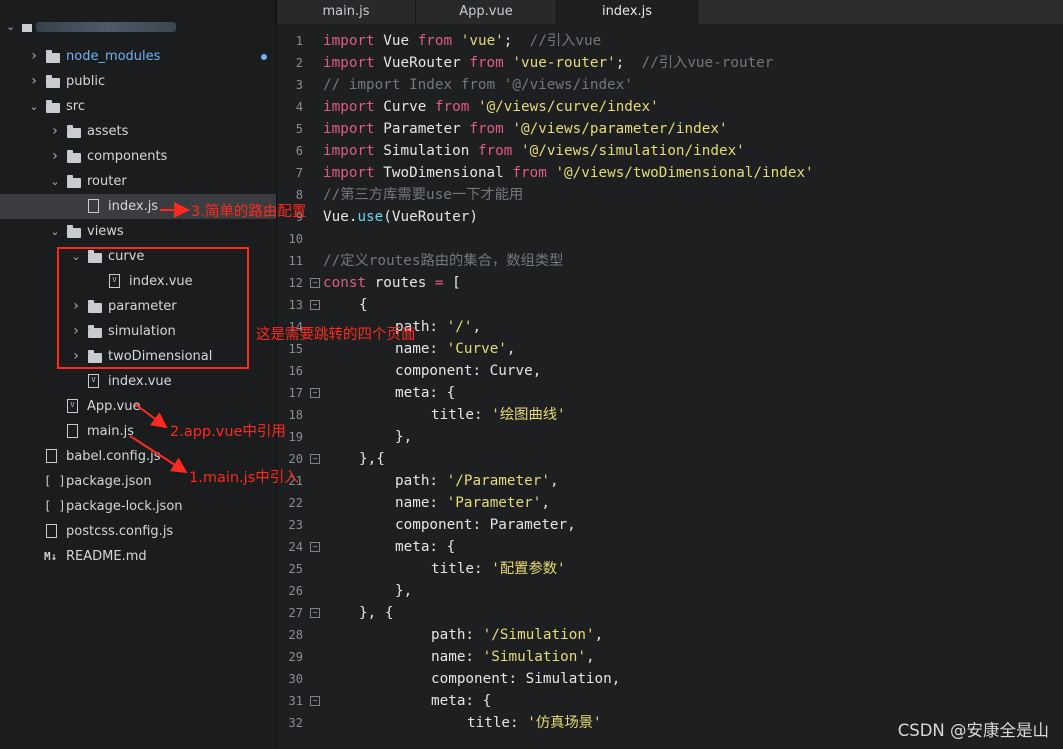 This screenshot has height=749, width=1063. Describe the element at coordinates (295, 393) in the screenshot. I see `line-number: 17` at that location.